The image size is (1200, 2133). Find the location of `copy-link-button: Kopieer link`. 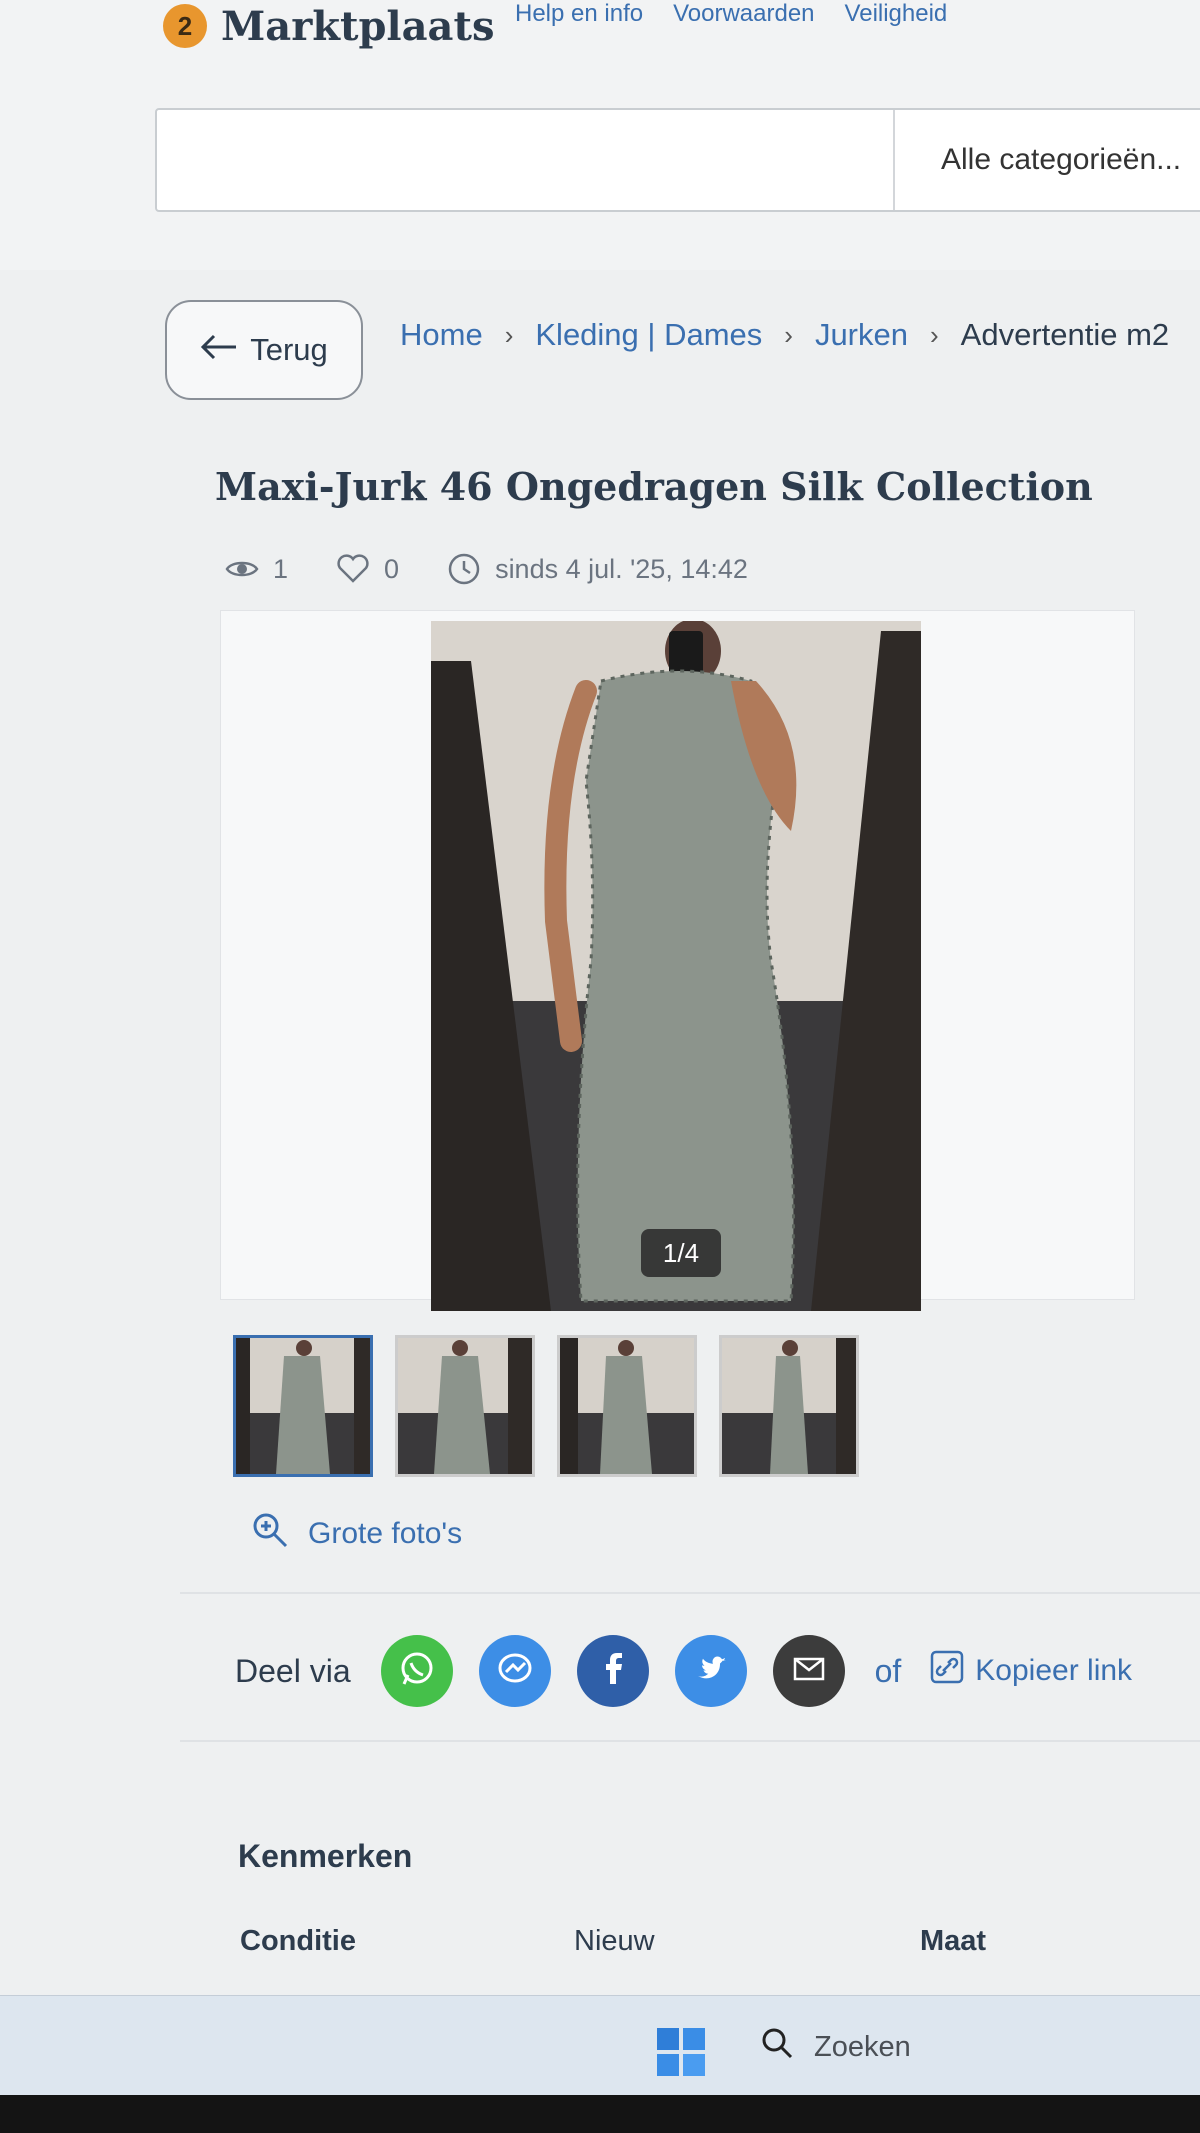

copy-link-button: Kopieer link is located at coordinates (1030, 1671).